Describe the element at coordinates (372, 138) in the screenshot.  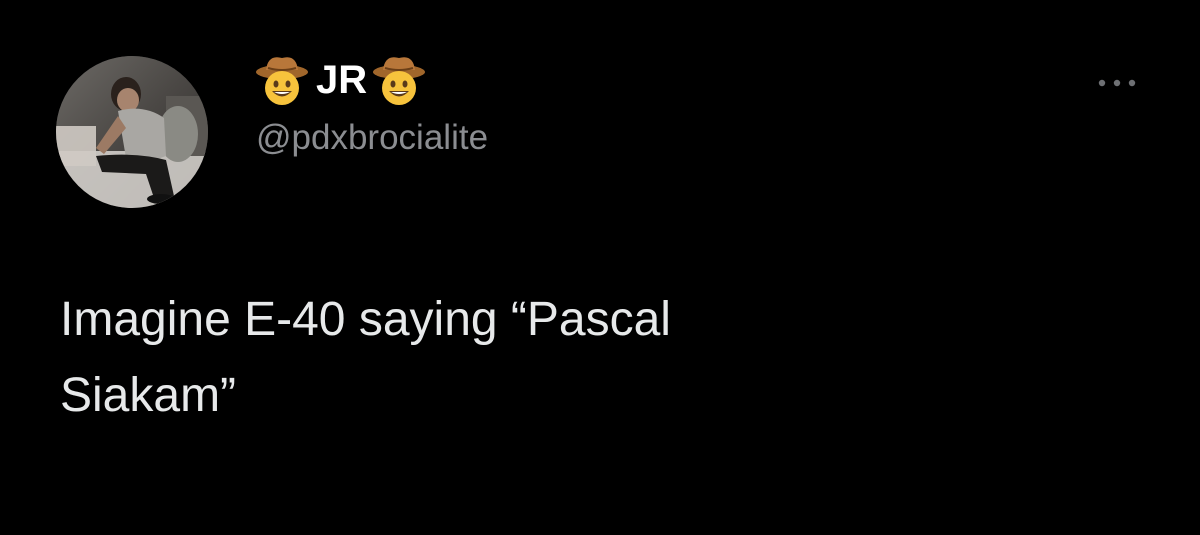
I see `user-handle: @pdxbrocialite` at that location.